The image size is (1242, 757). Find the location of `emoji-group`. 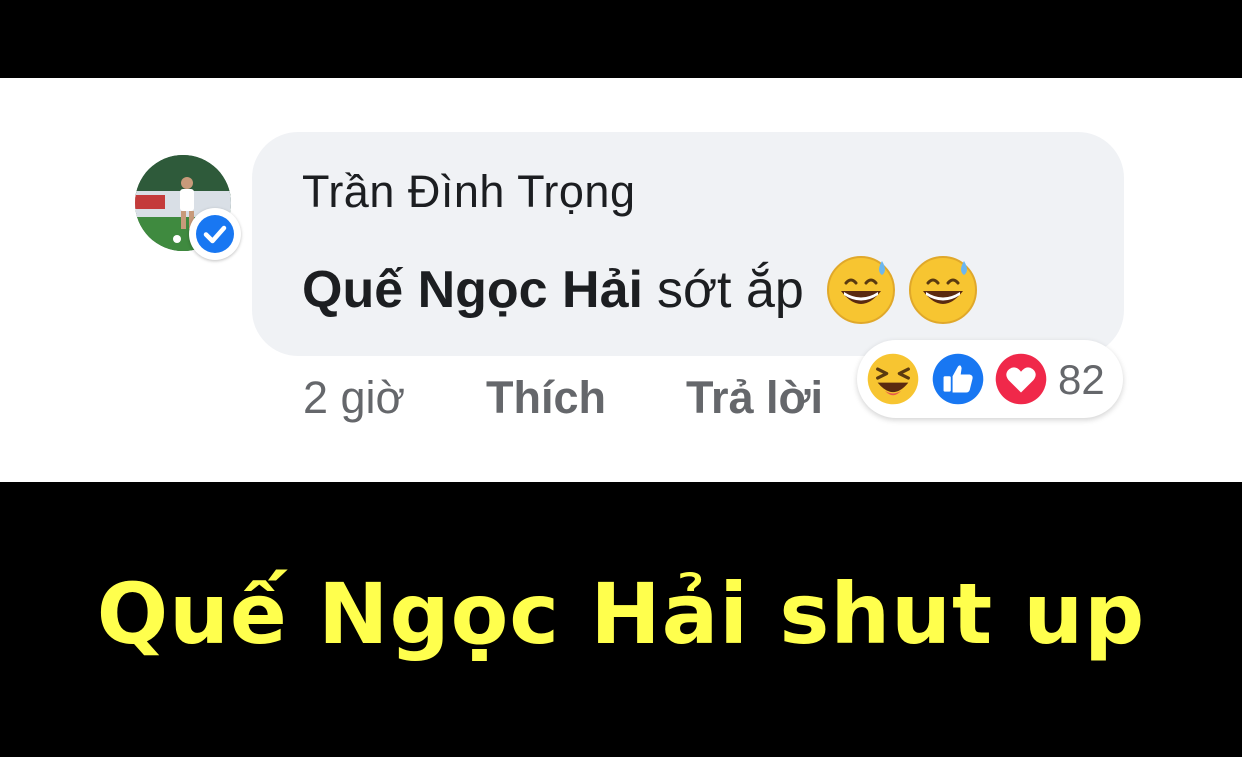

emoji-group is located at coordinates (902, 290).